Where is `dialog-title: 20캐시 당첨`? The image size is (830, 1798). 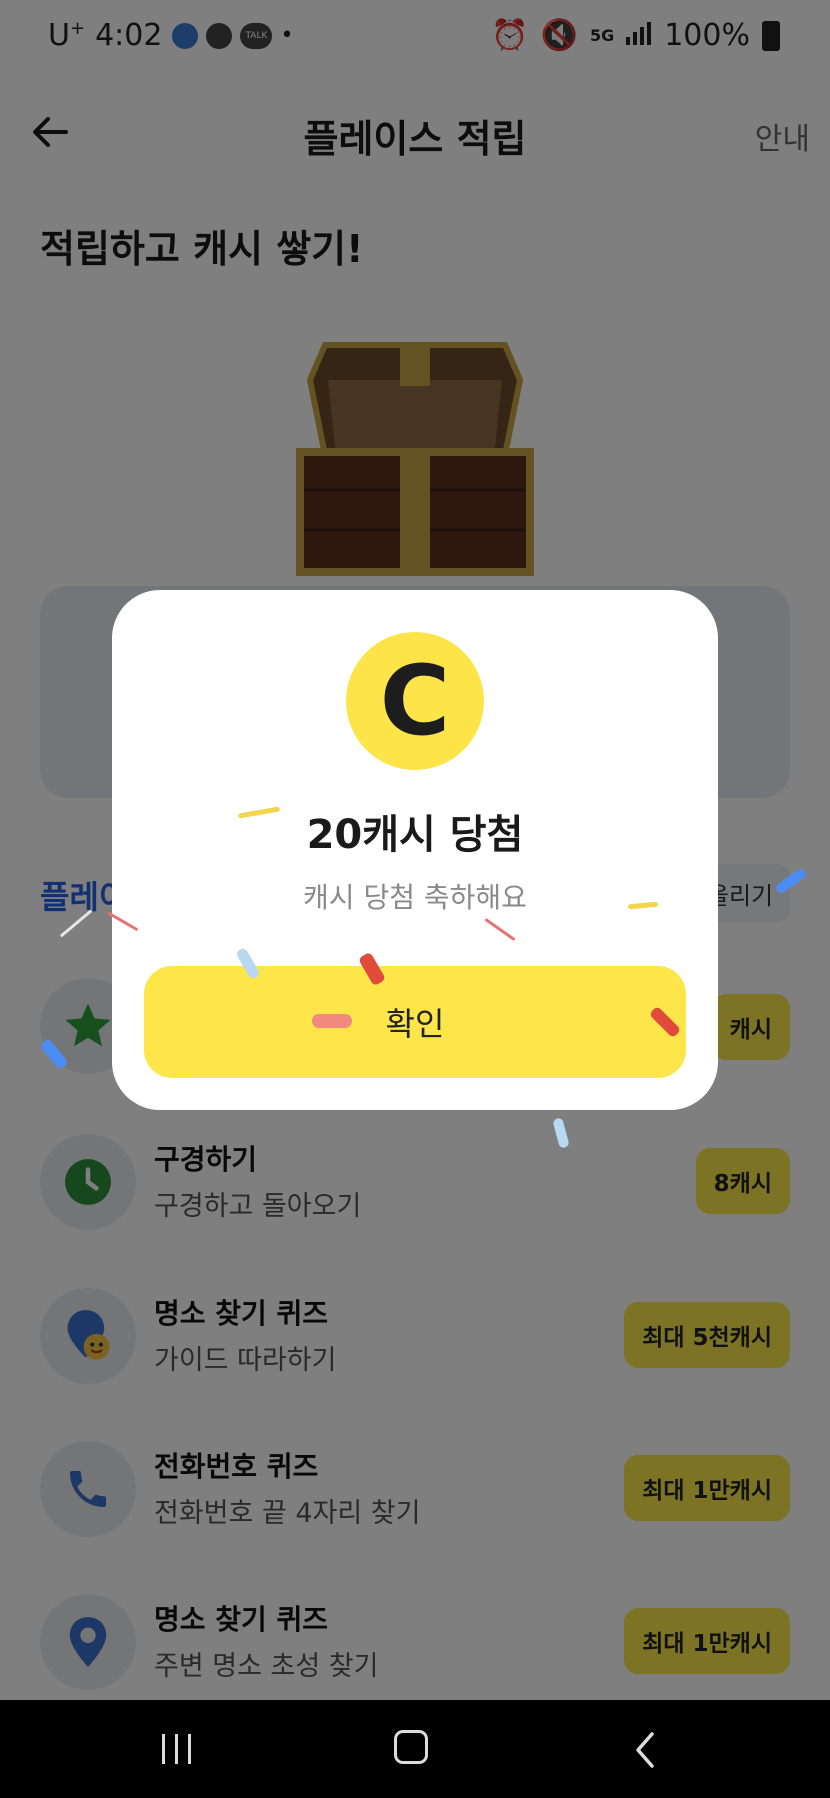 dialog-title: 20캐시 당첨 is located at coordinates (415, 835).